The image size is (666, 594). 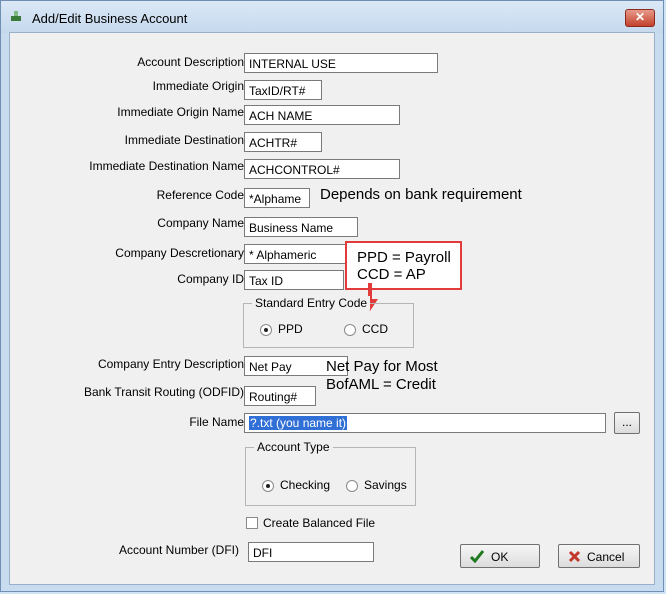 What do you see at coordinates (200, 223) in the screenshot?
I see `company-name-label: Company Name` at bounding box center [200, 223].